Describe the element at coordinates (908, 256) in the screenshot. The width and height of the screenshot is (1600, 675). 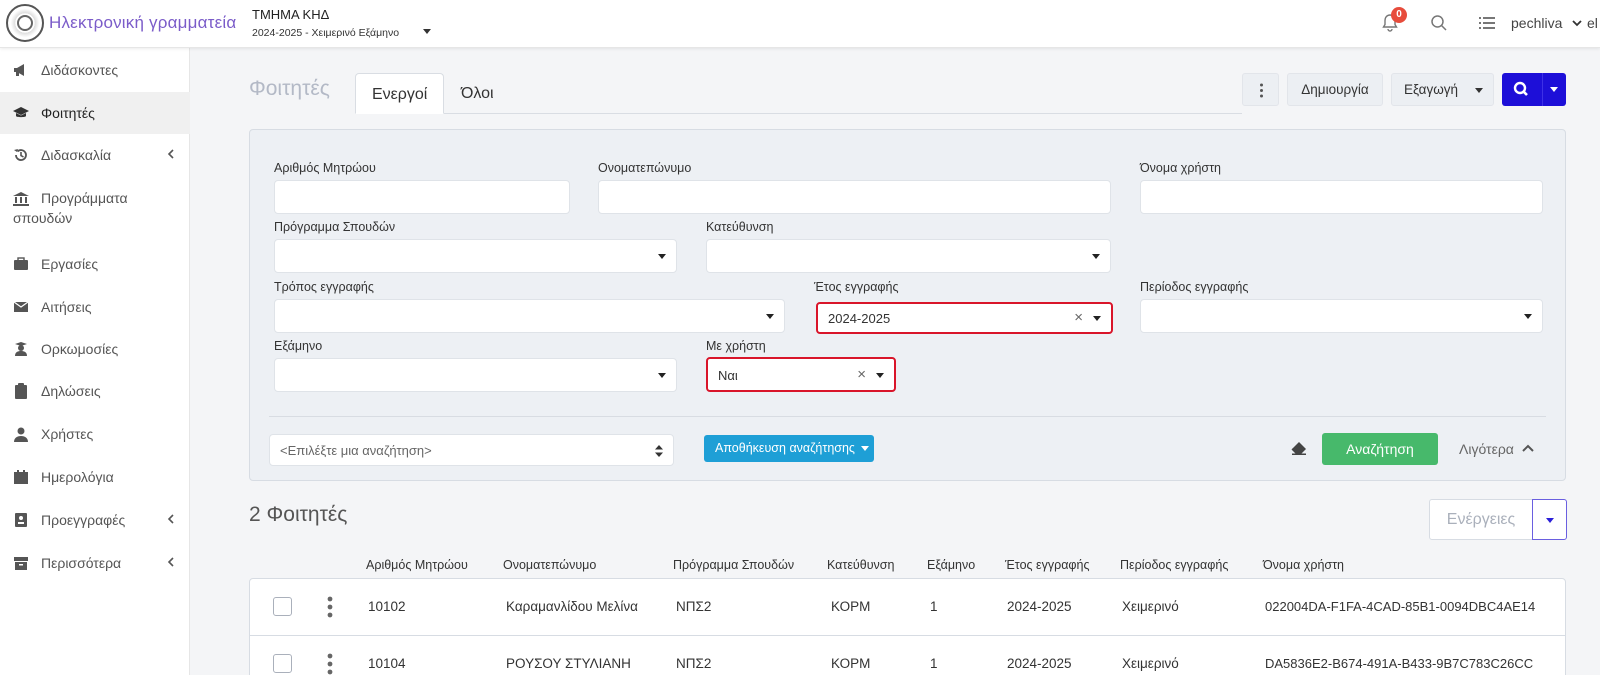
I see `specialization-select` at that location.